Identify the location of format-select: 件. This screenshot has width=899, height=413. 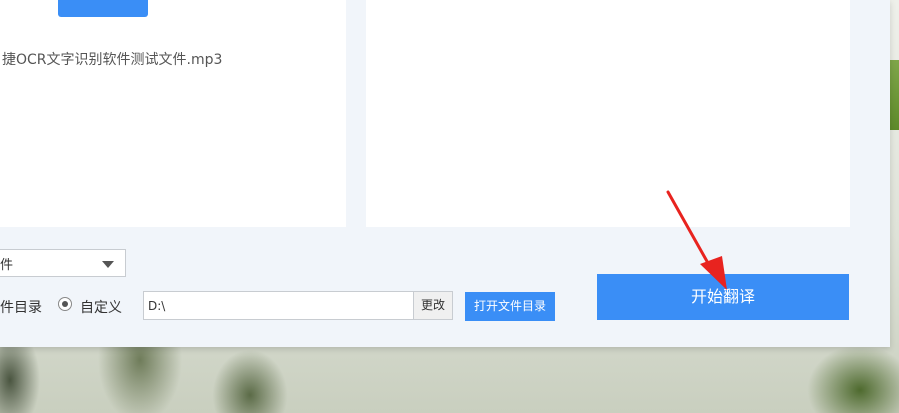
(63, 263).